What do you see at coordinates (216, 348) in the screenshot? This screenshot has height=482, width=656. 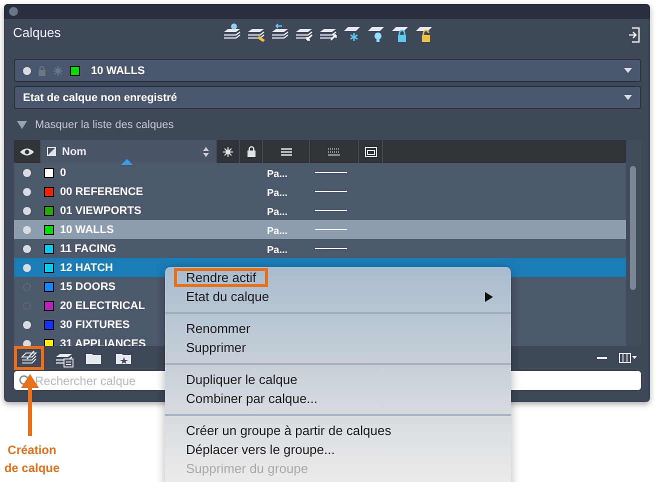 I see `menu-label: Supprimer` at bounding box center [216, 348].